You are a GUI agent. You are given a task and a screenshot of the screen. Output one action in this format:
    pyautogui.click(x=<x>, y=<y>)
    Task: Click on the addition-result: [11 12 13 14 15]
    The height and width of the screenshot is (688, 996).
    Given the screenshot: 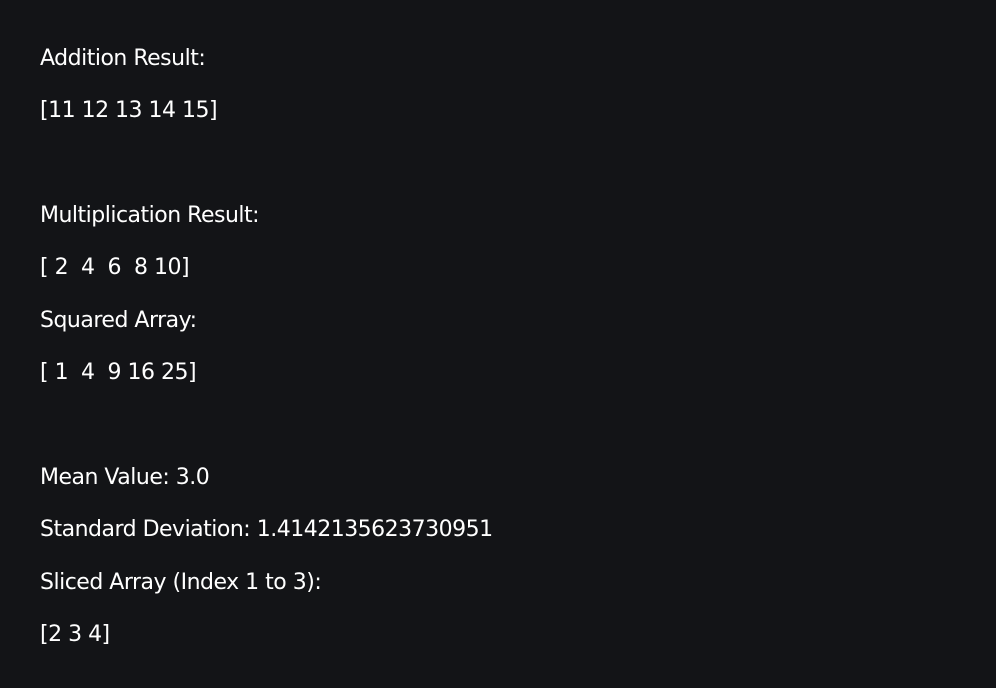 What is the action you would take?
    pyautogui.click(x=129, y=110)
    